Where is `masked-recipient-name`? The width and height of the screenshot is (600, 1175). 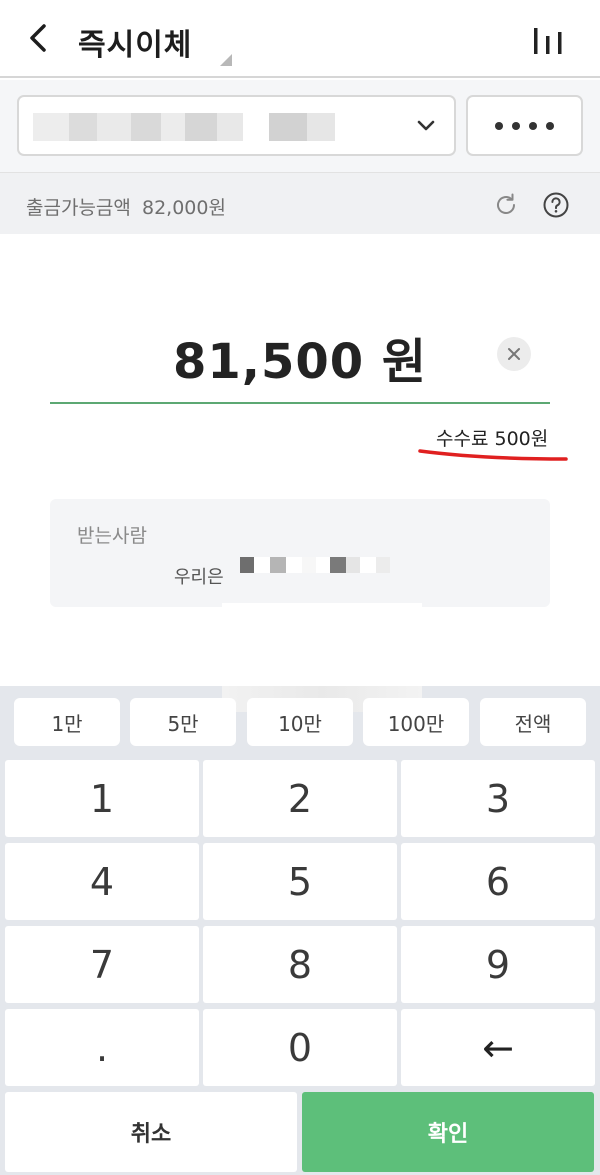
masked-recipient-name is located at coordinates (315, 565).